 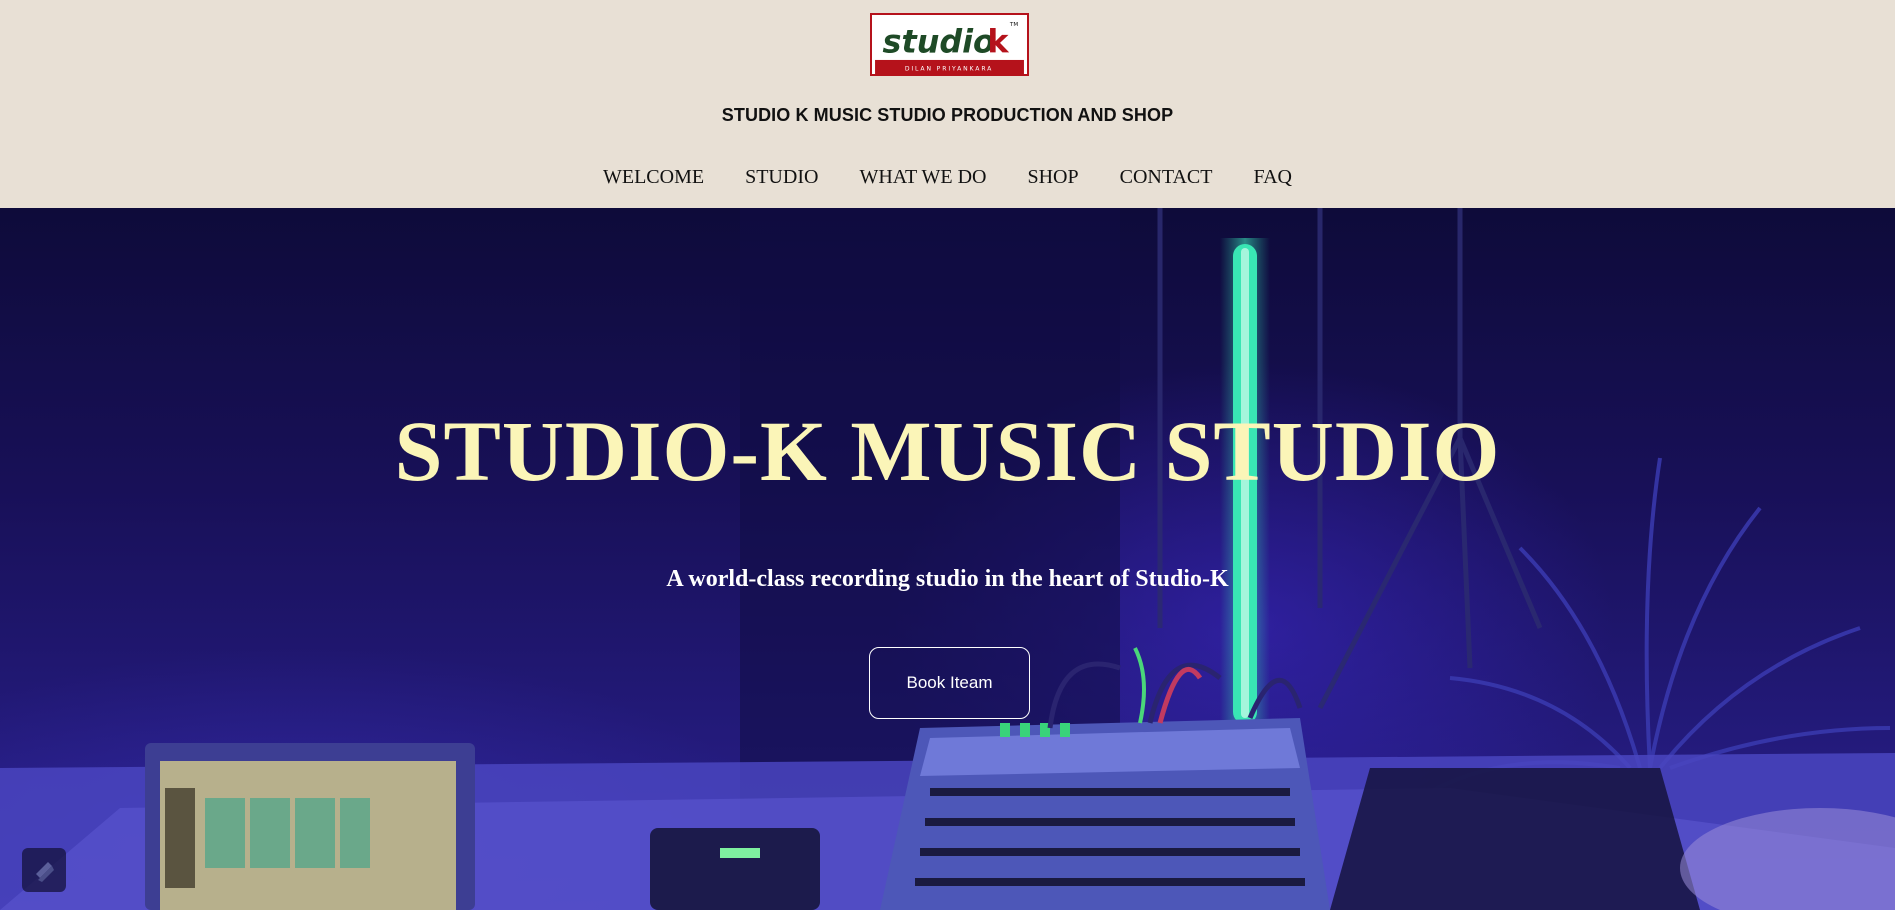 I want to click on nav-contact: CONTACT, so click(x=1166, y=177).